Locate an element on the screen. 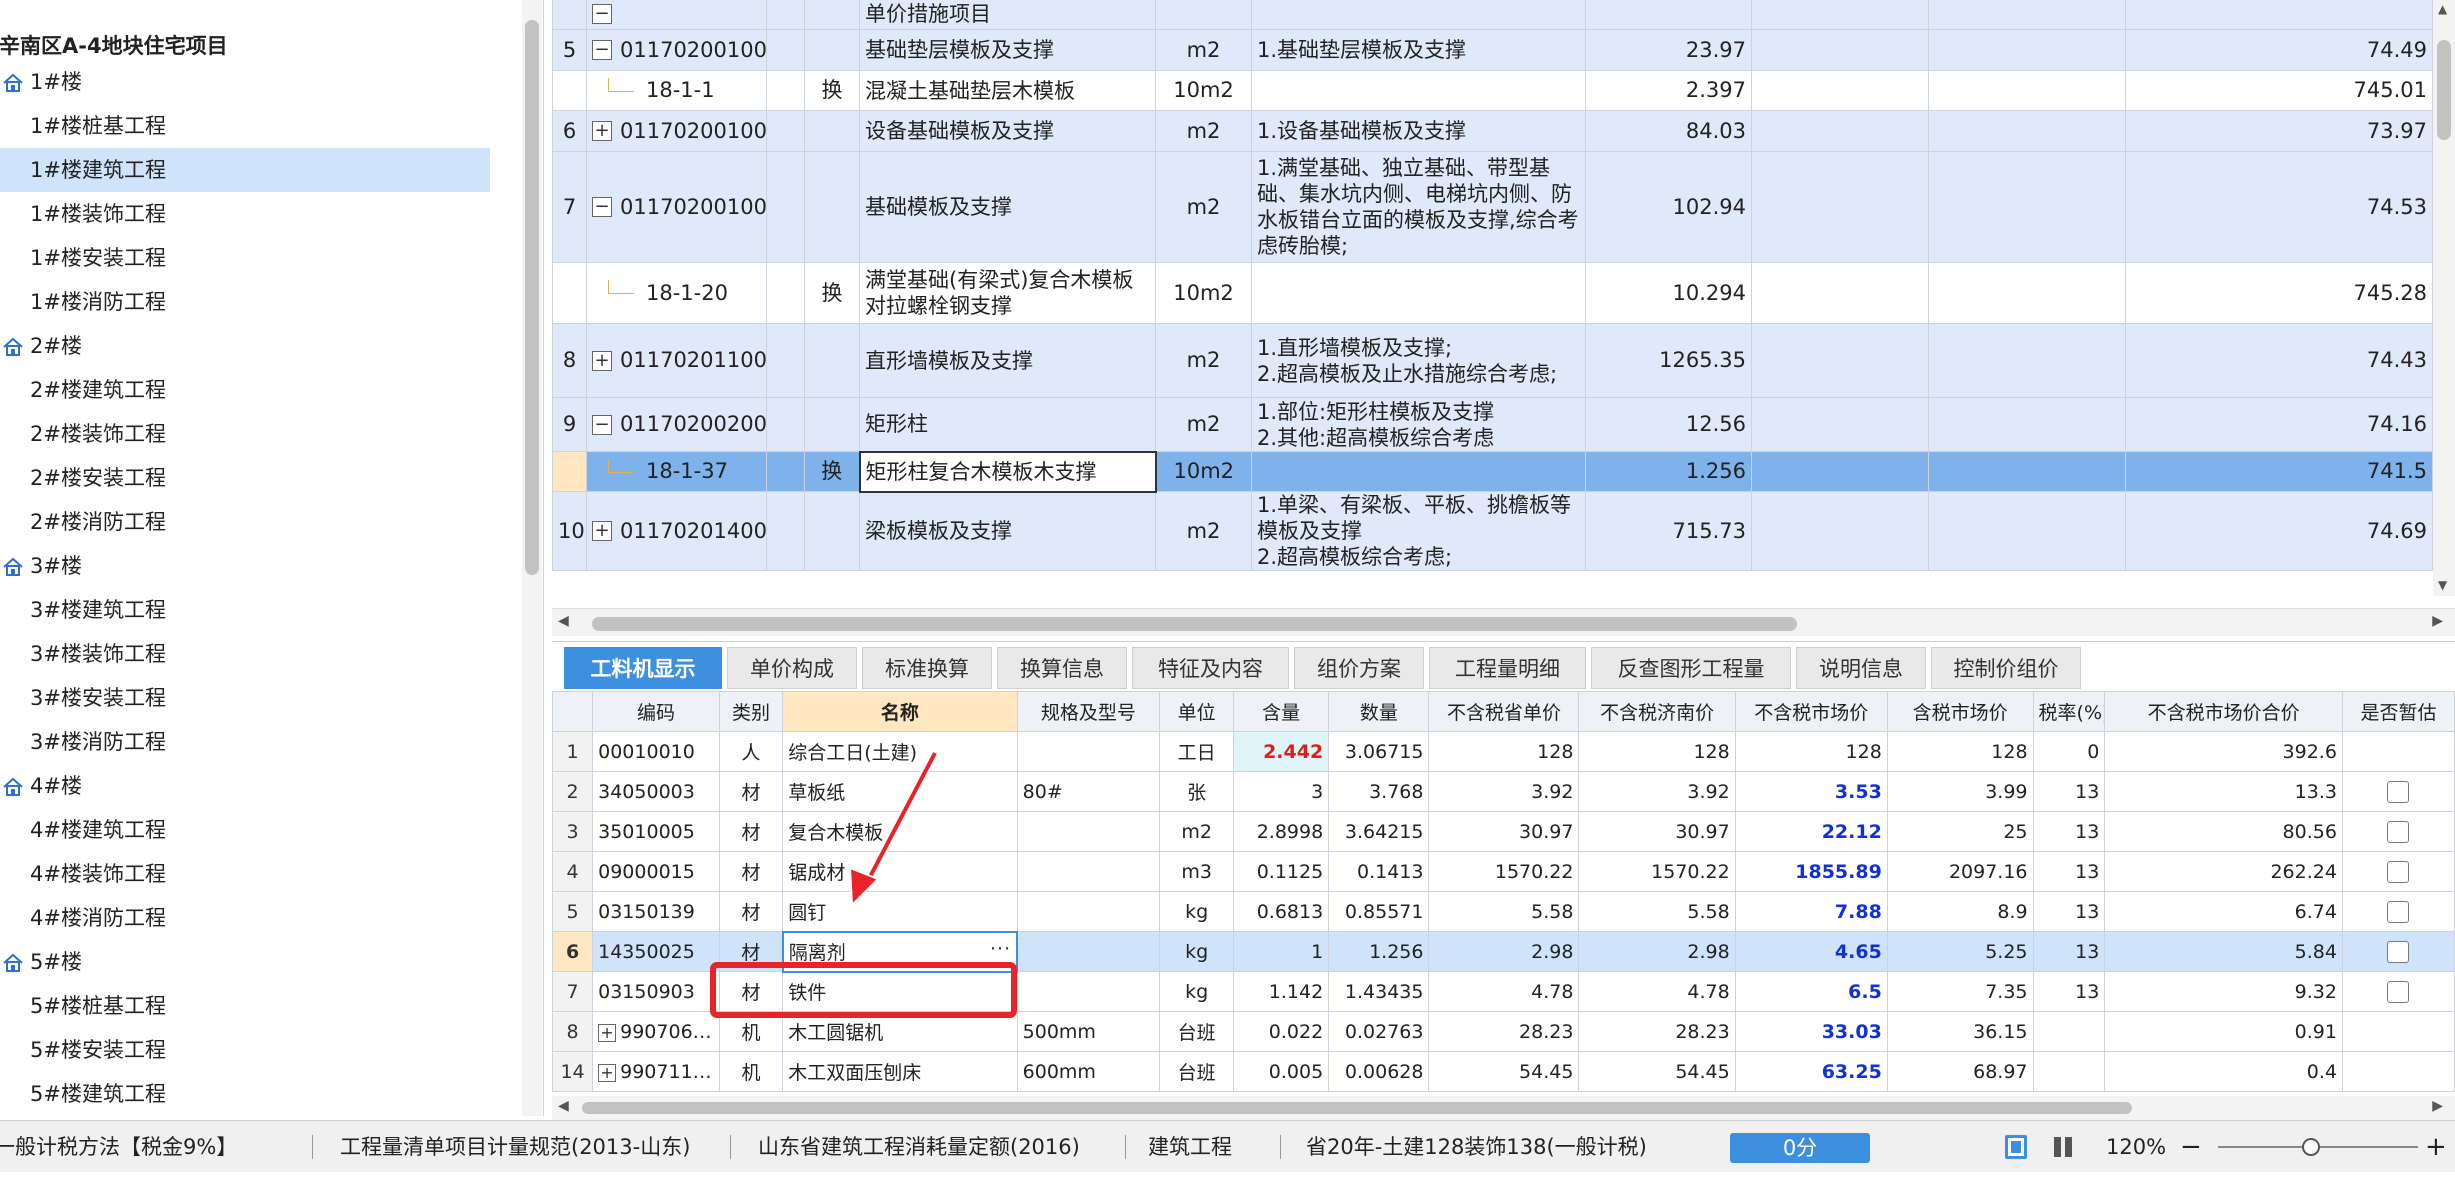 The width and height of the screenshot is (2455, 1192). item-quantity: 1265.35 is located at coordinates (1668, 360).